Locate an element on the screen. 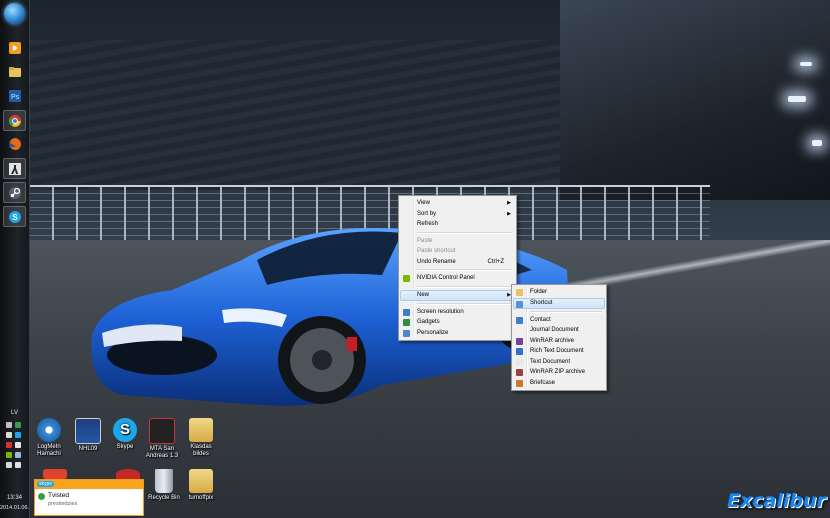 This screenshot has height=518, width=830. app-icon is located at coordinates (128, 474).